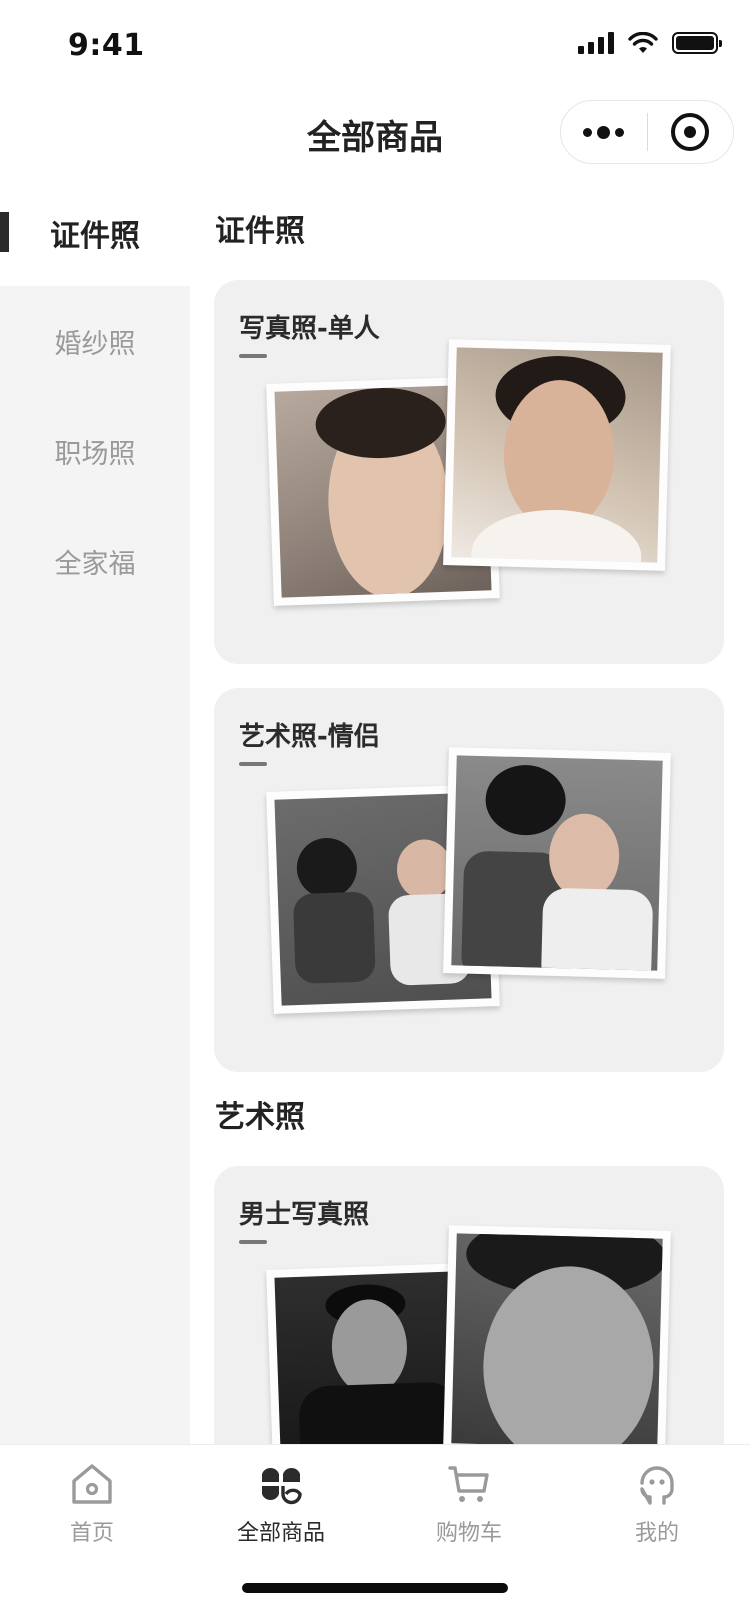 Image resolution: width=750 pixels, height=1624 pixels. I want to click on tab-cart: 购物车, so click(469, 1504).